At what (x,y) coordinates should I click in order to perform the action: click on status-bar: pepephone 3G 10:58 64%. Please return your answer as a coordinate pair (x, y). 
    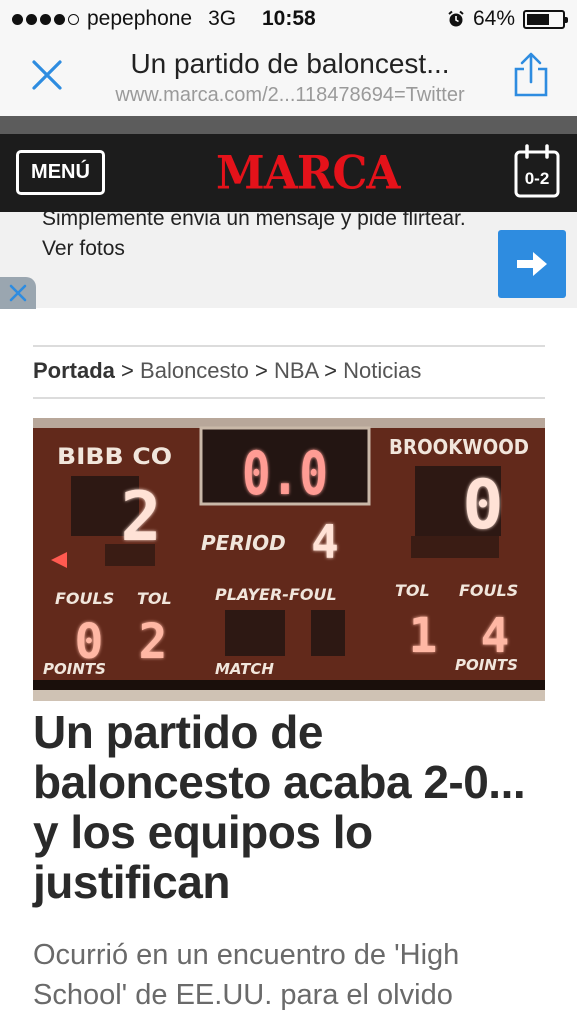
    Looking at the image, I should click on (288, 19).